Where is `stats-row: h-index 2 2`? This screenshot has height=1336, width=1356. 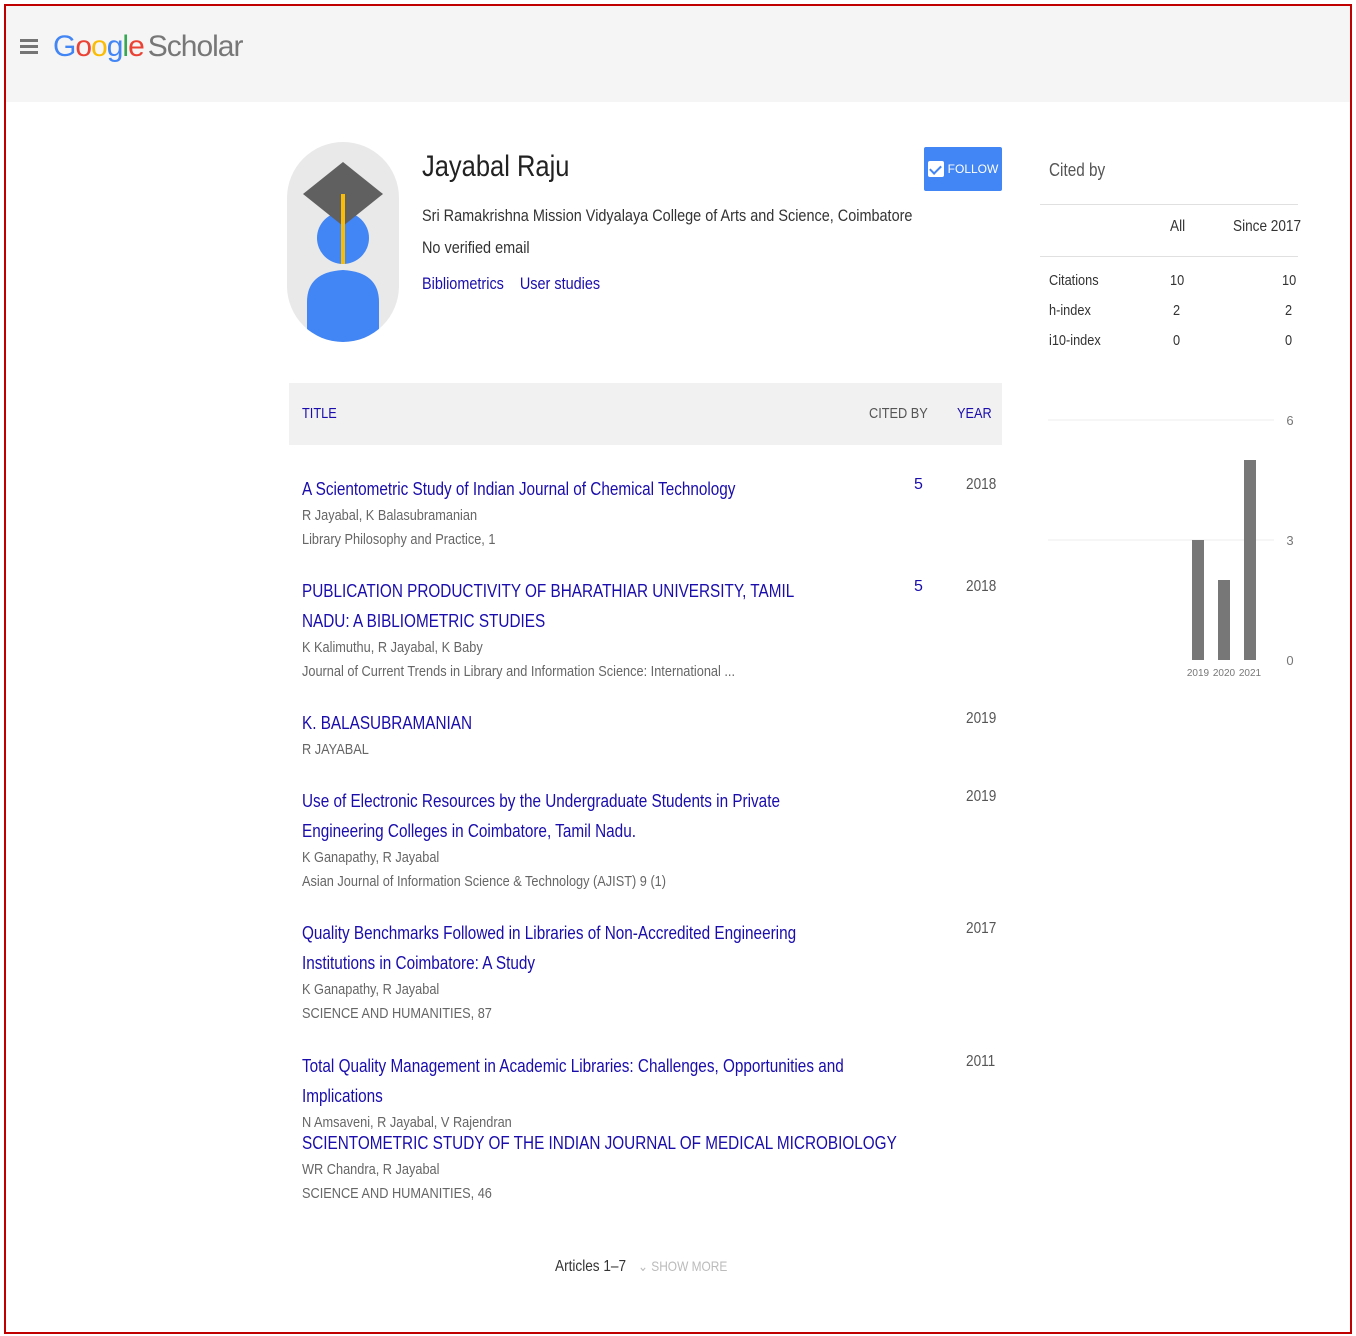 stats-row: h-index 2 2 is located at coordinates (1169, 317).